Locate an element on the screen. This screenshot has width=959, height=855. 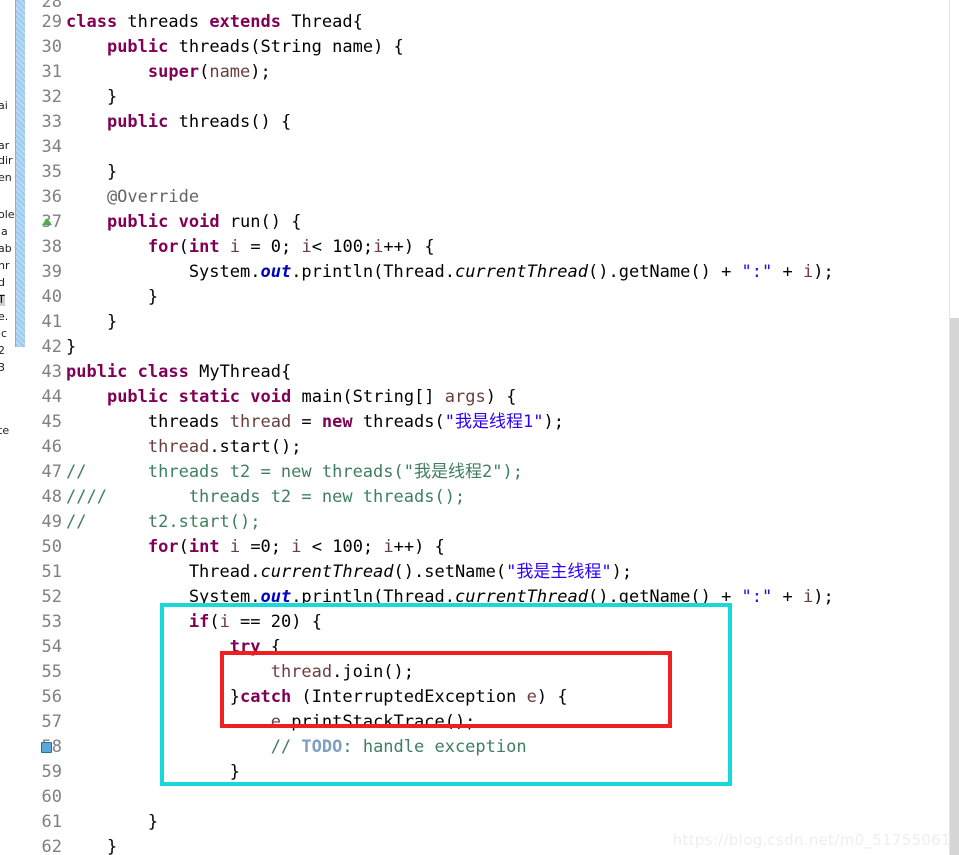
code-line: thread.start(); is located at coordinates (184, 447).